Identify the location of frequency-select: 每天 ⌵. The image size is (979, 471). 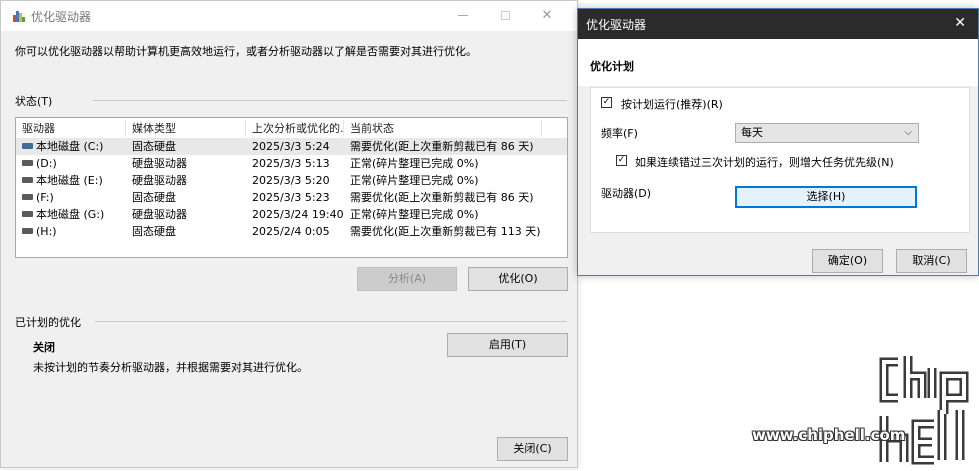
(827, 133).